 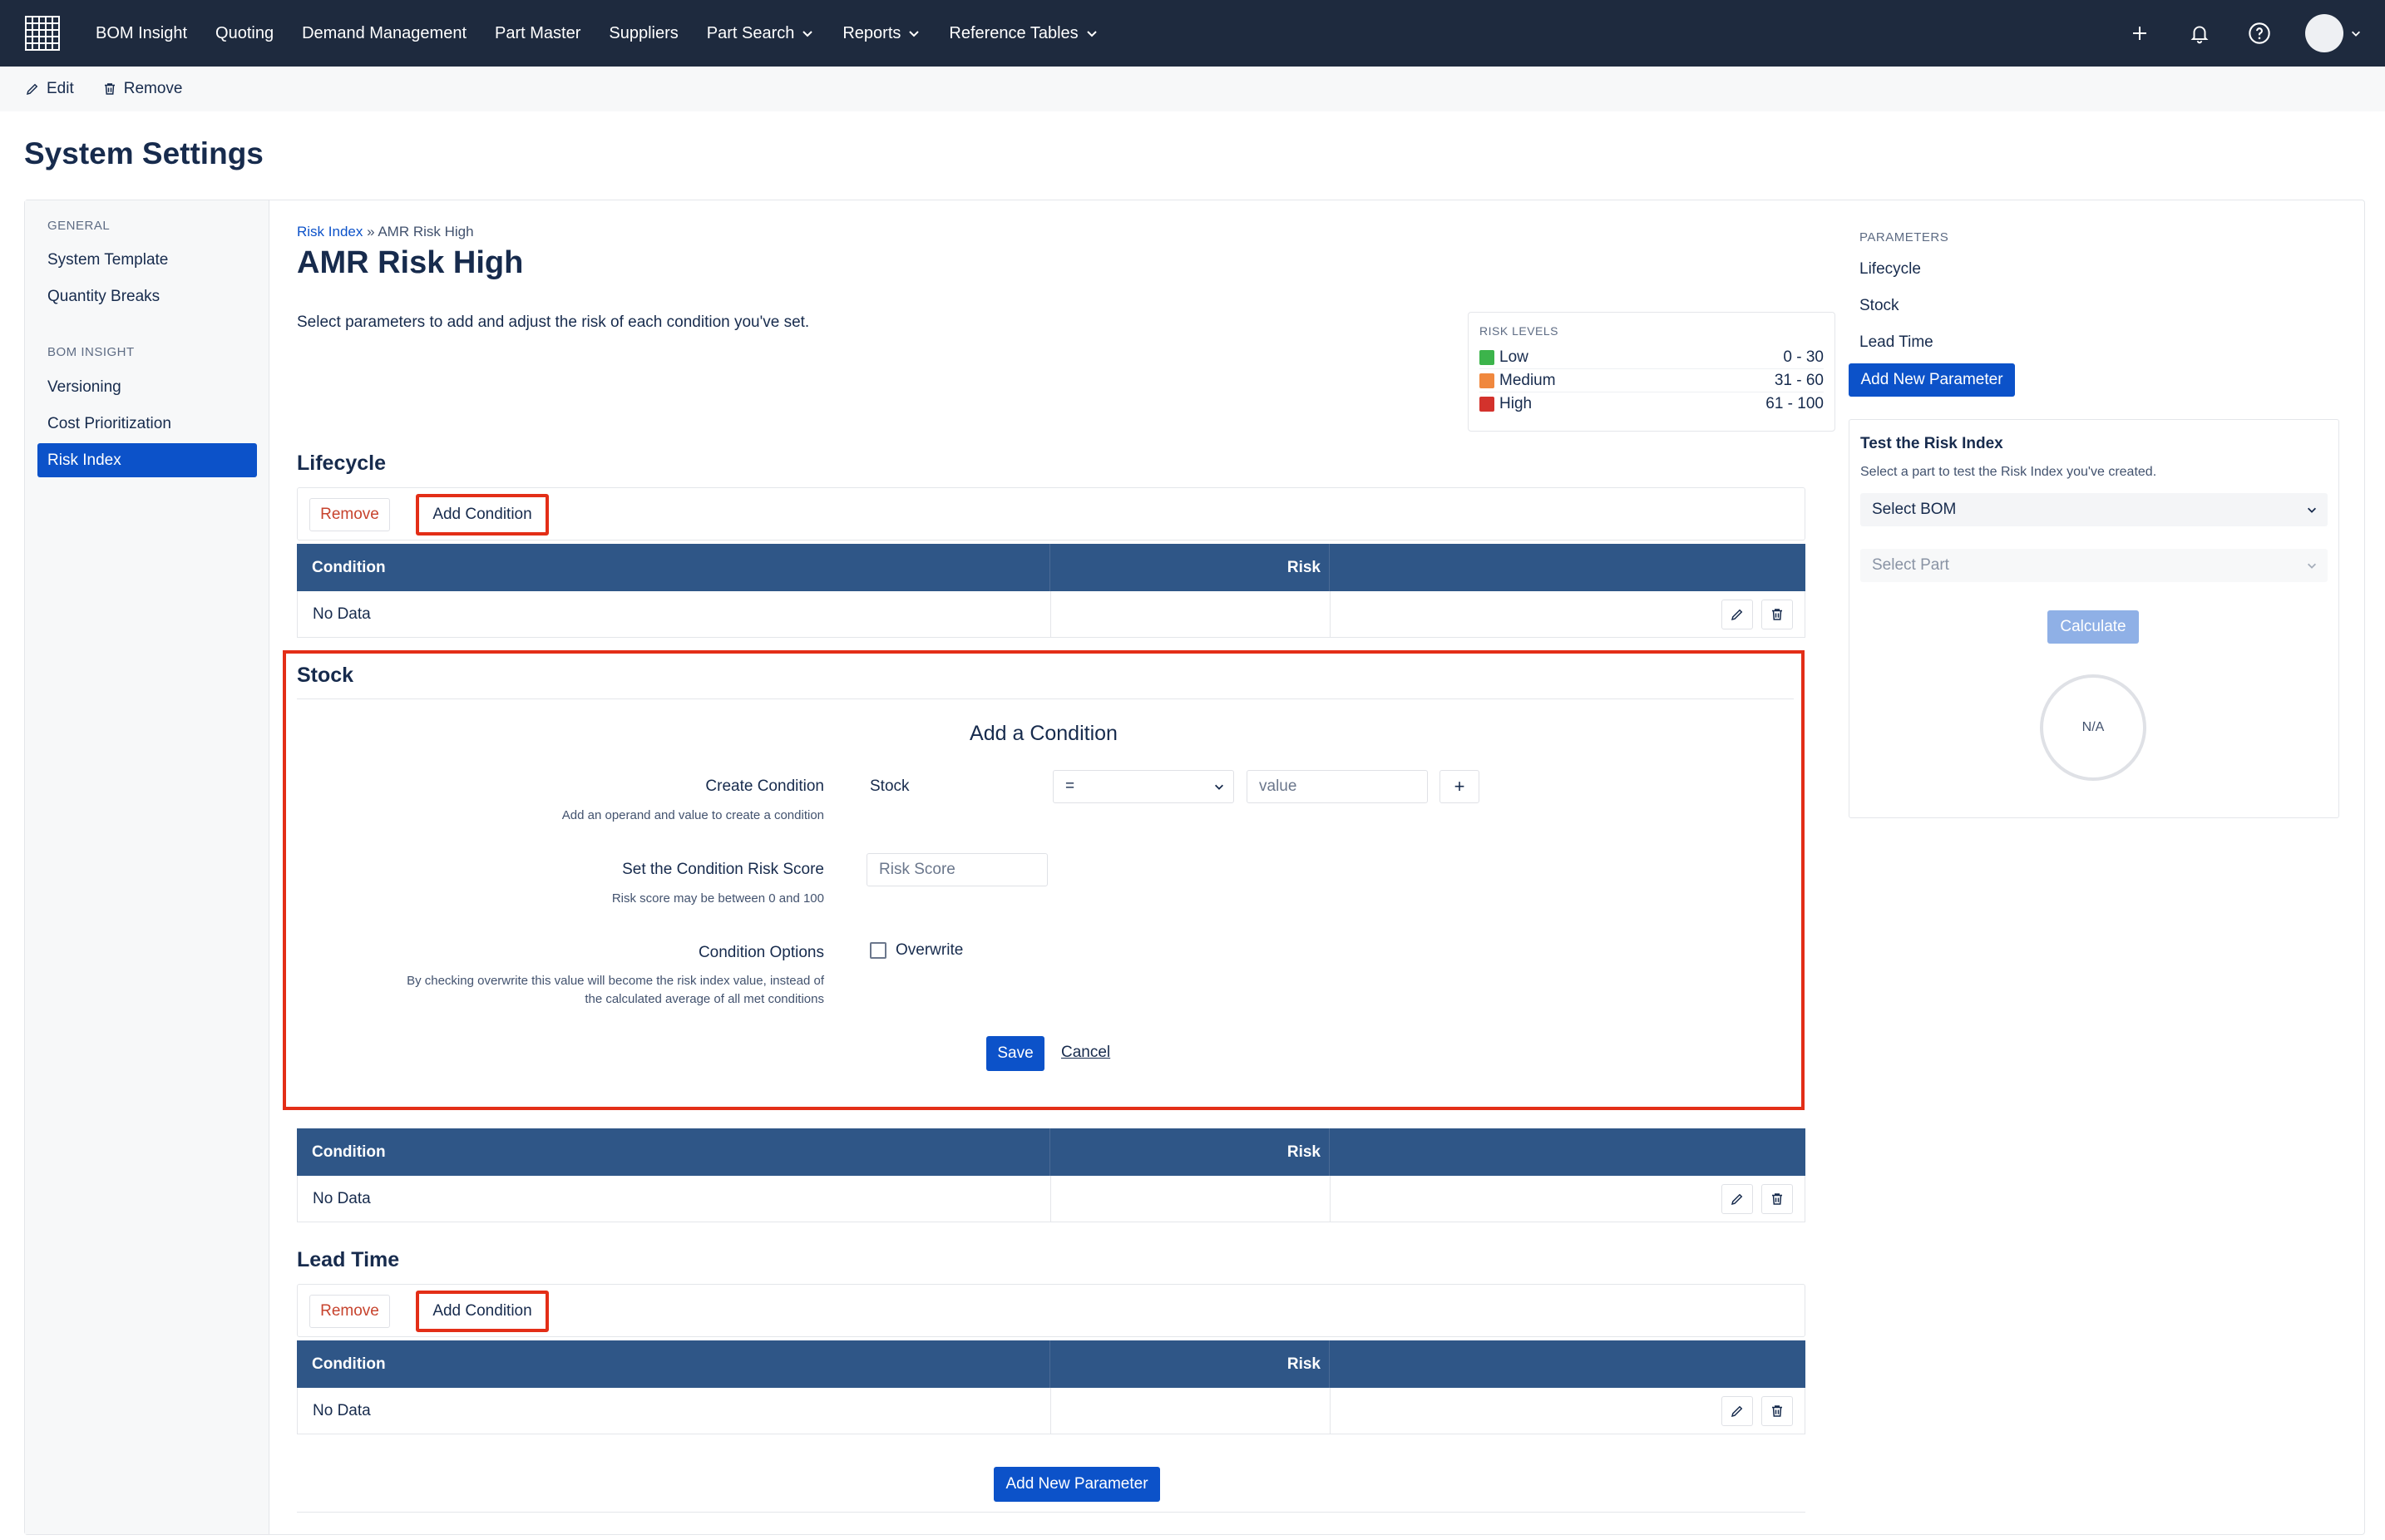 I want to click on user-menu, so click(x=2333, y=33).